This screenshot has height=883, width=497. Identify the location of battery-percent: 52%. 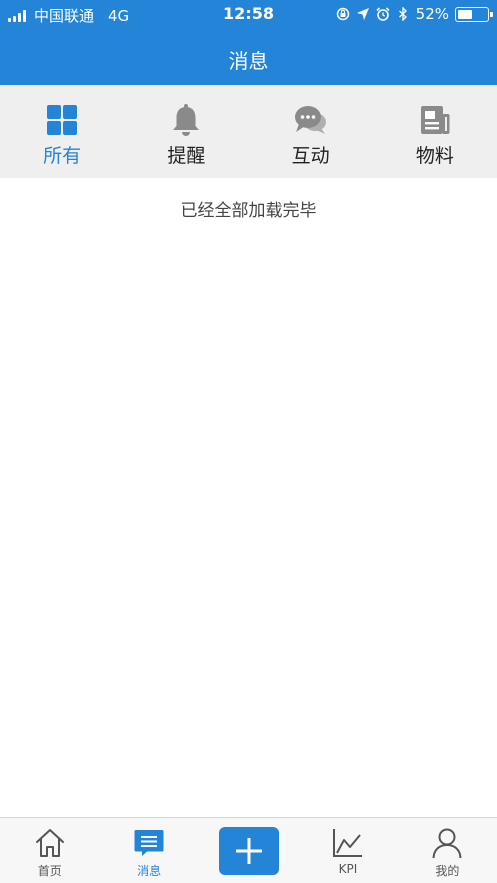
(432, 14).